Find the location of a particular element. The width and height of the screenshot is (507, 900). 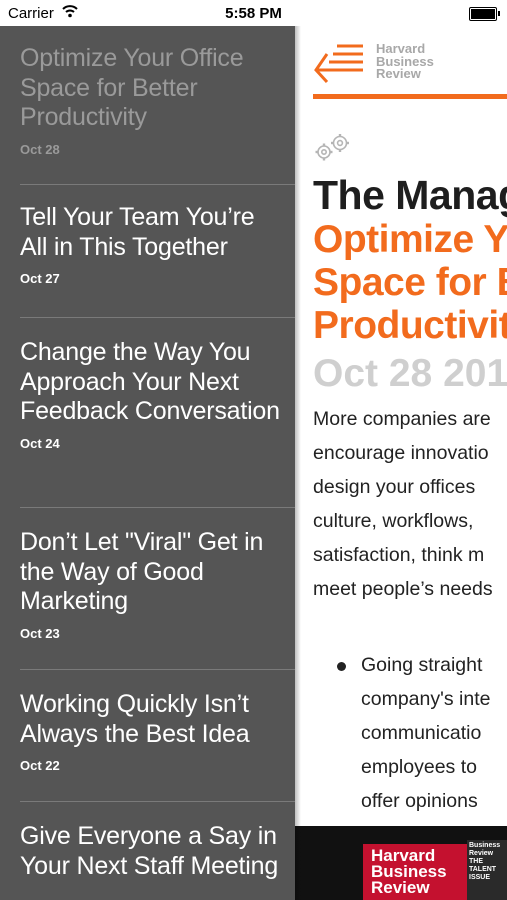

section-title: The Management Tip is located at coordinates (410, 195).